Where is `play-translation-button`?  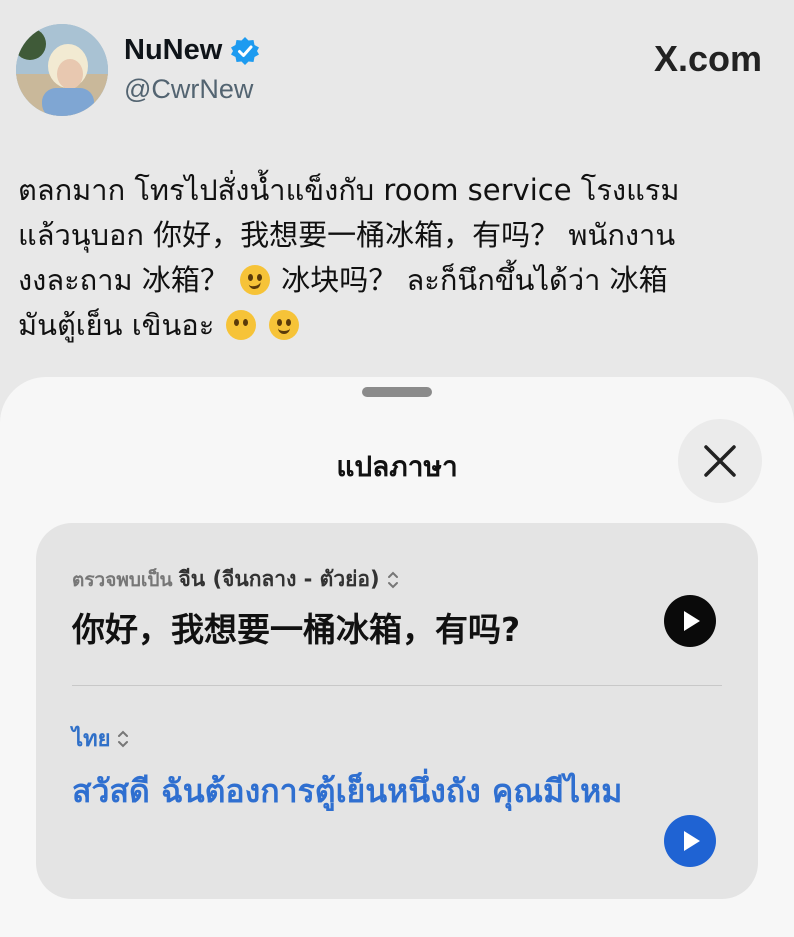 play-translation-button is located at coordinates (690, 841).